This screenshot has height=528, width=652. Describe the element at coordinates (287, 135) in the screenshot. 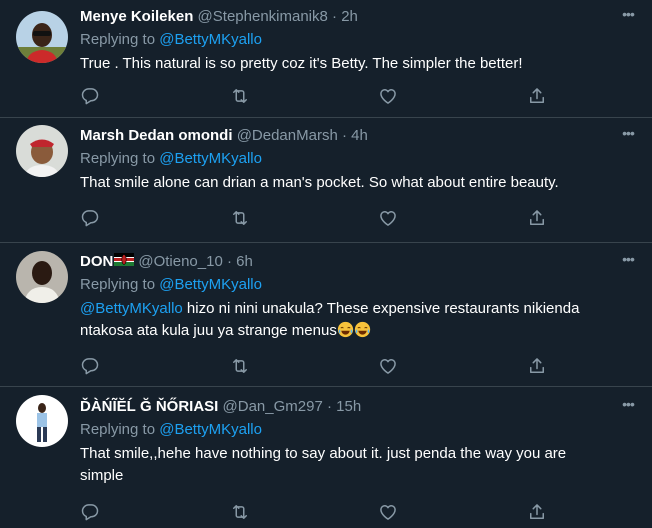

I see `user-handle: @DedanMarsh` at that location.